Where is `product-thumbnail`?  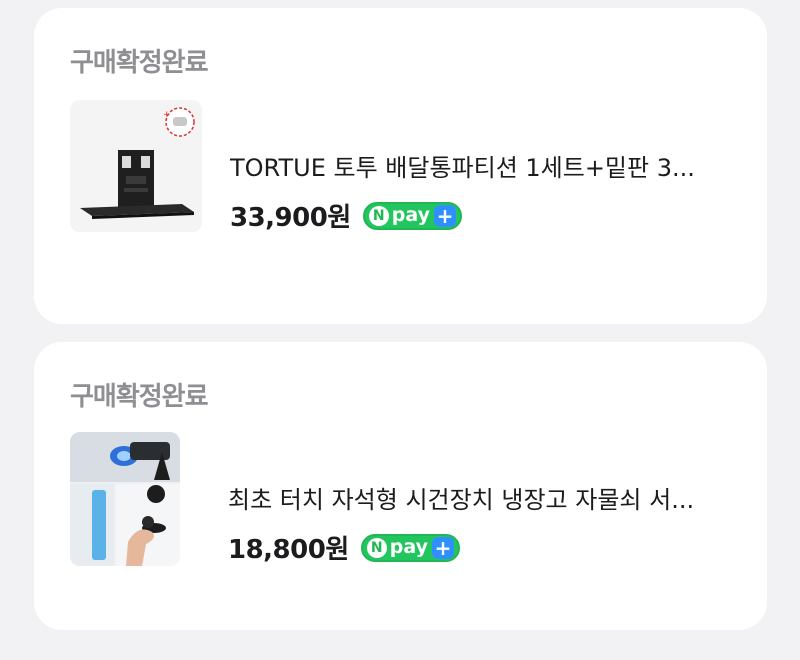
product-thumbnail is located at coordinates (125, 499).